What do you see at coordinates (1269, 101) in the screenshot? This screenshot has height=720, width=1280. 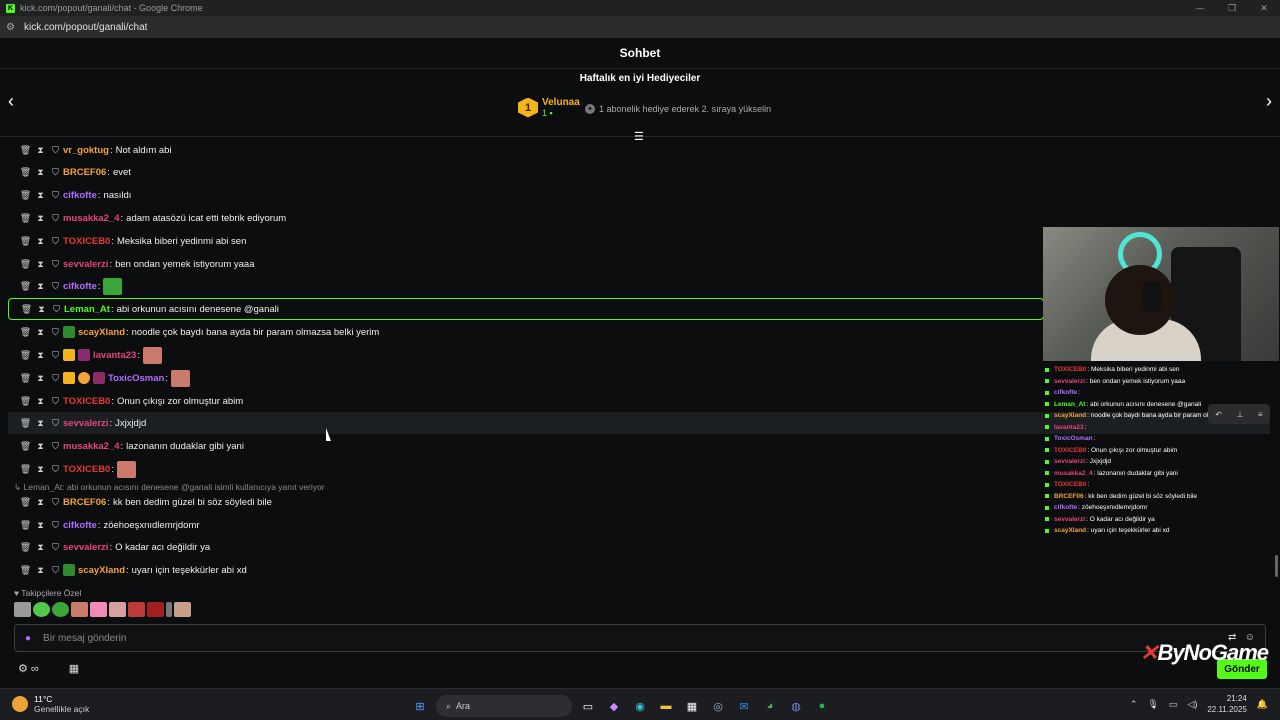 I see `chevron-right-icon: ›` at bounding box center [1269, 101].